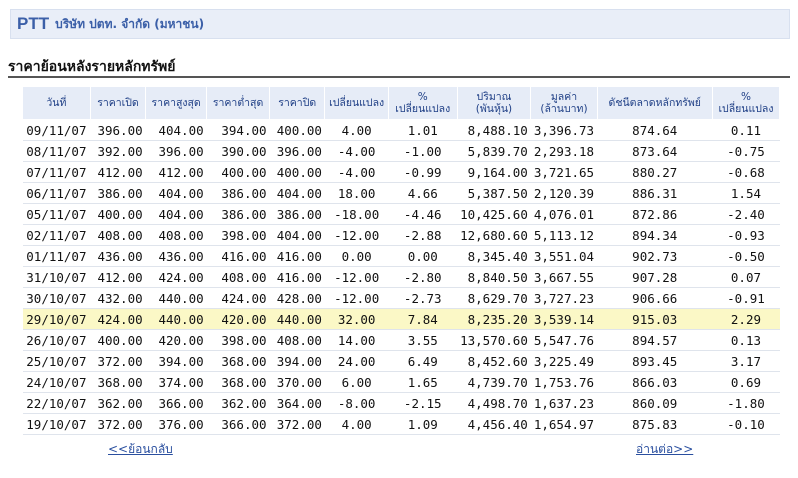 Image resolution: width=798 pixels, height=478 pixels. Describe the element at coordinates (564, 277) in the screenshot. I see `cell-value: 3,667.55` at that location.